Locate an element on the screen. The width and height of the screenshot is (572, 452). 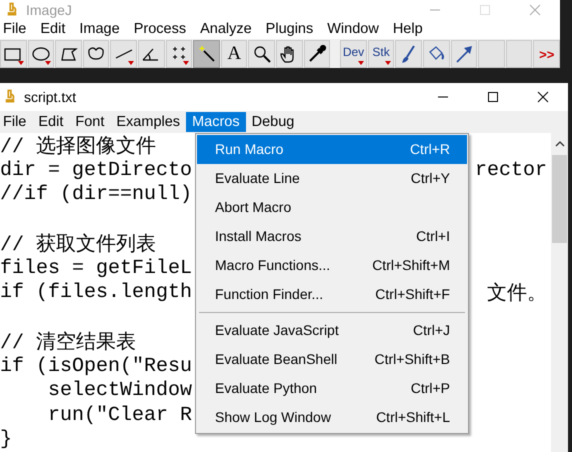
menu-item: Function Finder... Ctrl+Shift+F is located at coordinates (332, 294).